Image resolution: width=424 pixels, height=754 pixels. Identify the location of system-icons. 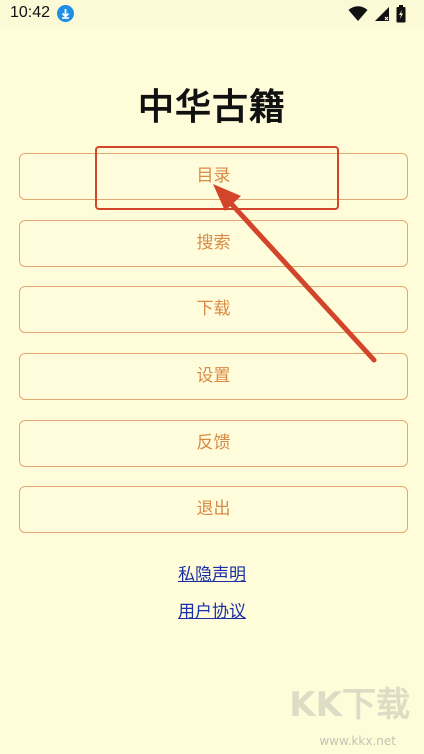
(377, 14).